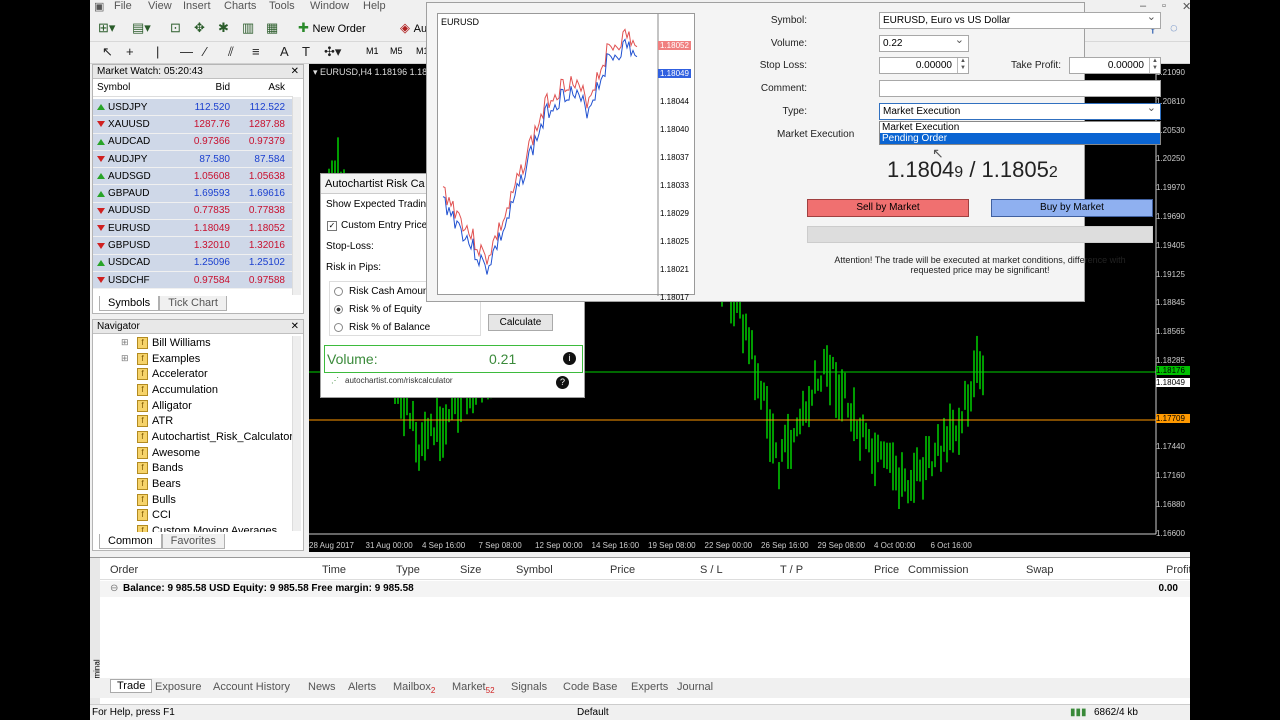 The height and width of the screenshot is (720, 1280). I want to click on navigator-item: f Bears, so click(193, 484).